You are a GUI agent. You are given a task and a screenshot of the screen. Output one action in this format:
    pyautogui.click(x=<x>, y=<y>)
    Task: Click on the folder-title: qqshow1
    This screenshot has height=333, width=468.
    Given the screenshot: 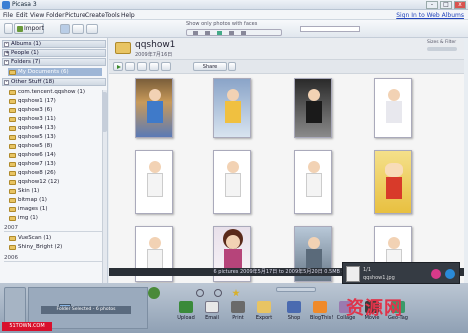 What is the action you would take?
    pyautogui.click(x=155, y=45)
    